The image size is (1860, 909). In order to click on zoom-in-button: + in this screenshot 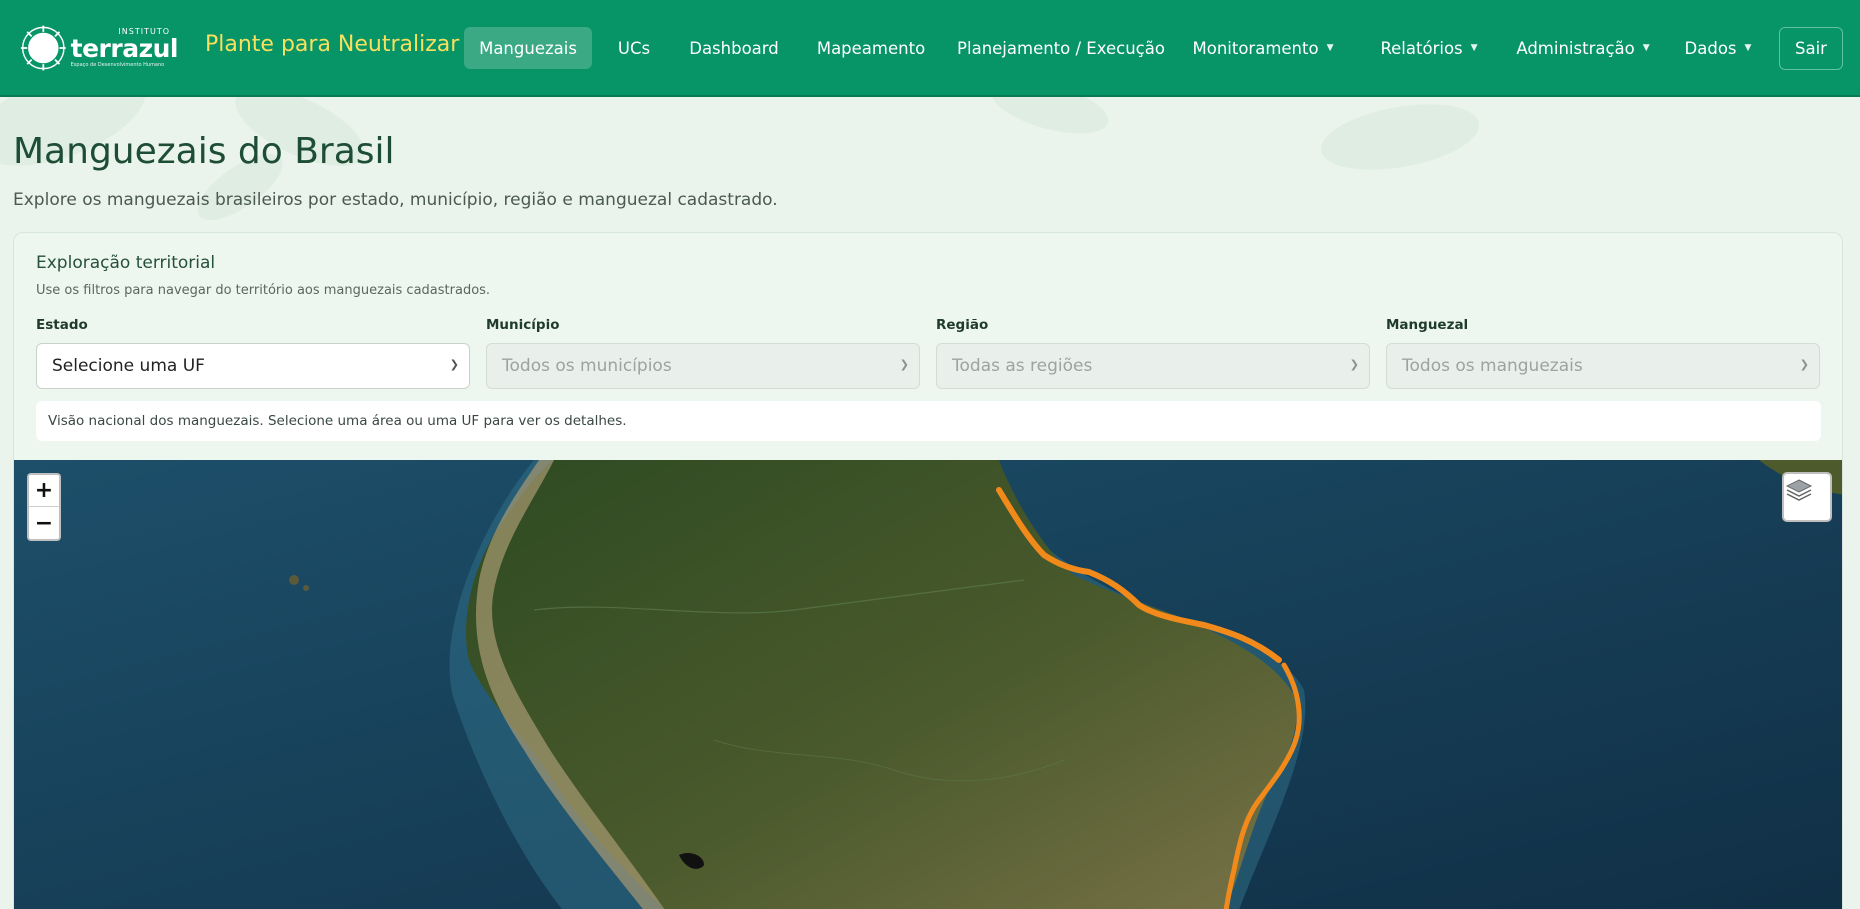, I will do `click(44, 491)`.